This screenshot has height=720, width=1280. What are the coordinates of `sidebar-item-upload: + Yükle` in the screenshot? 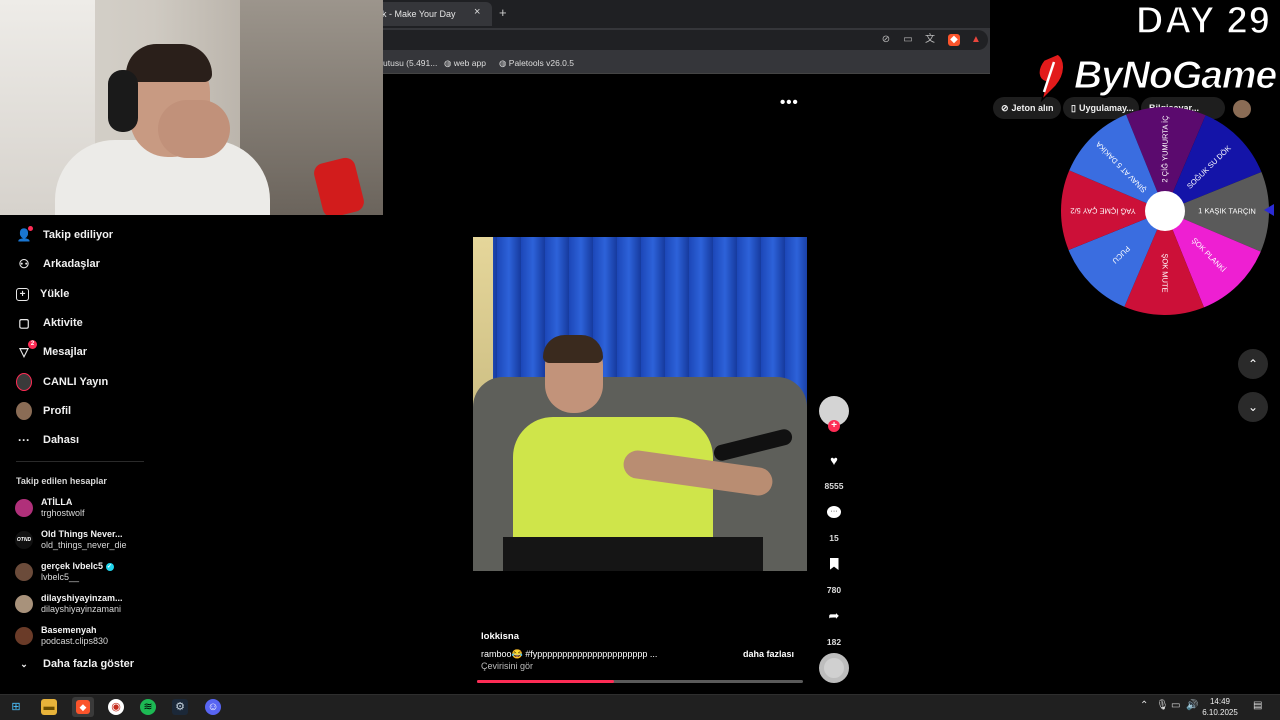 It's located at (42, 294).